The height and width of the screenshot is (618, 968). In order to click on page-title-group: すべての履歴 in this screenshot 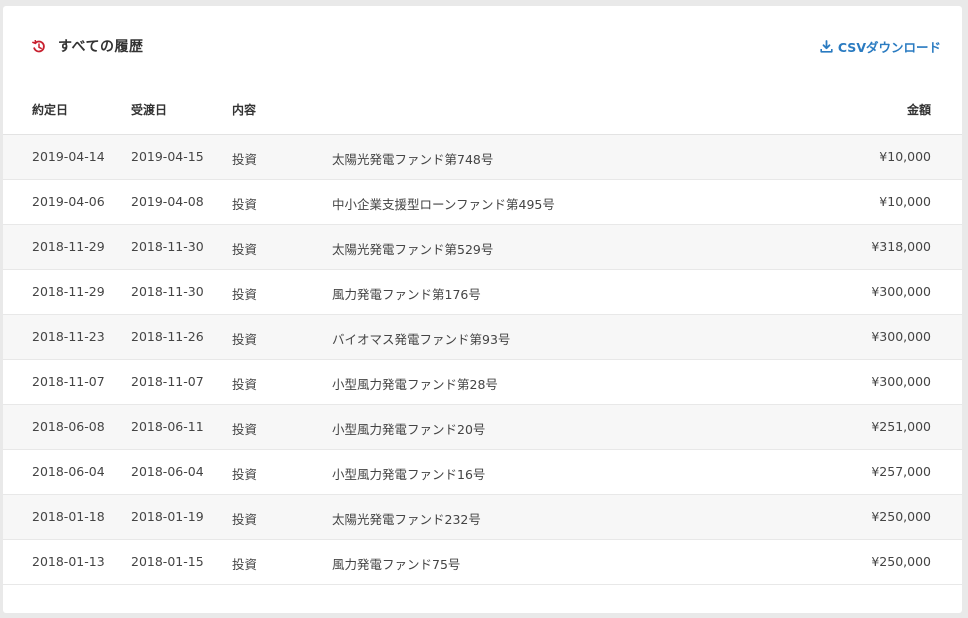, I will do `click(87, 46)`.